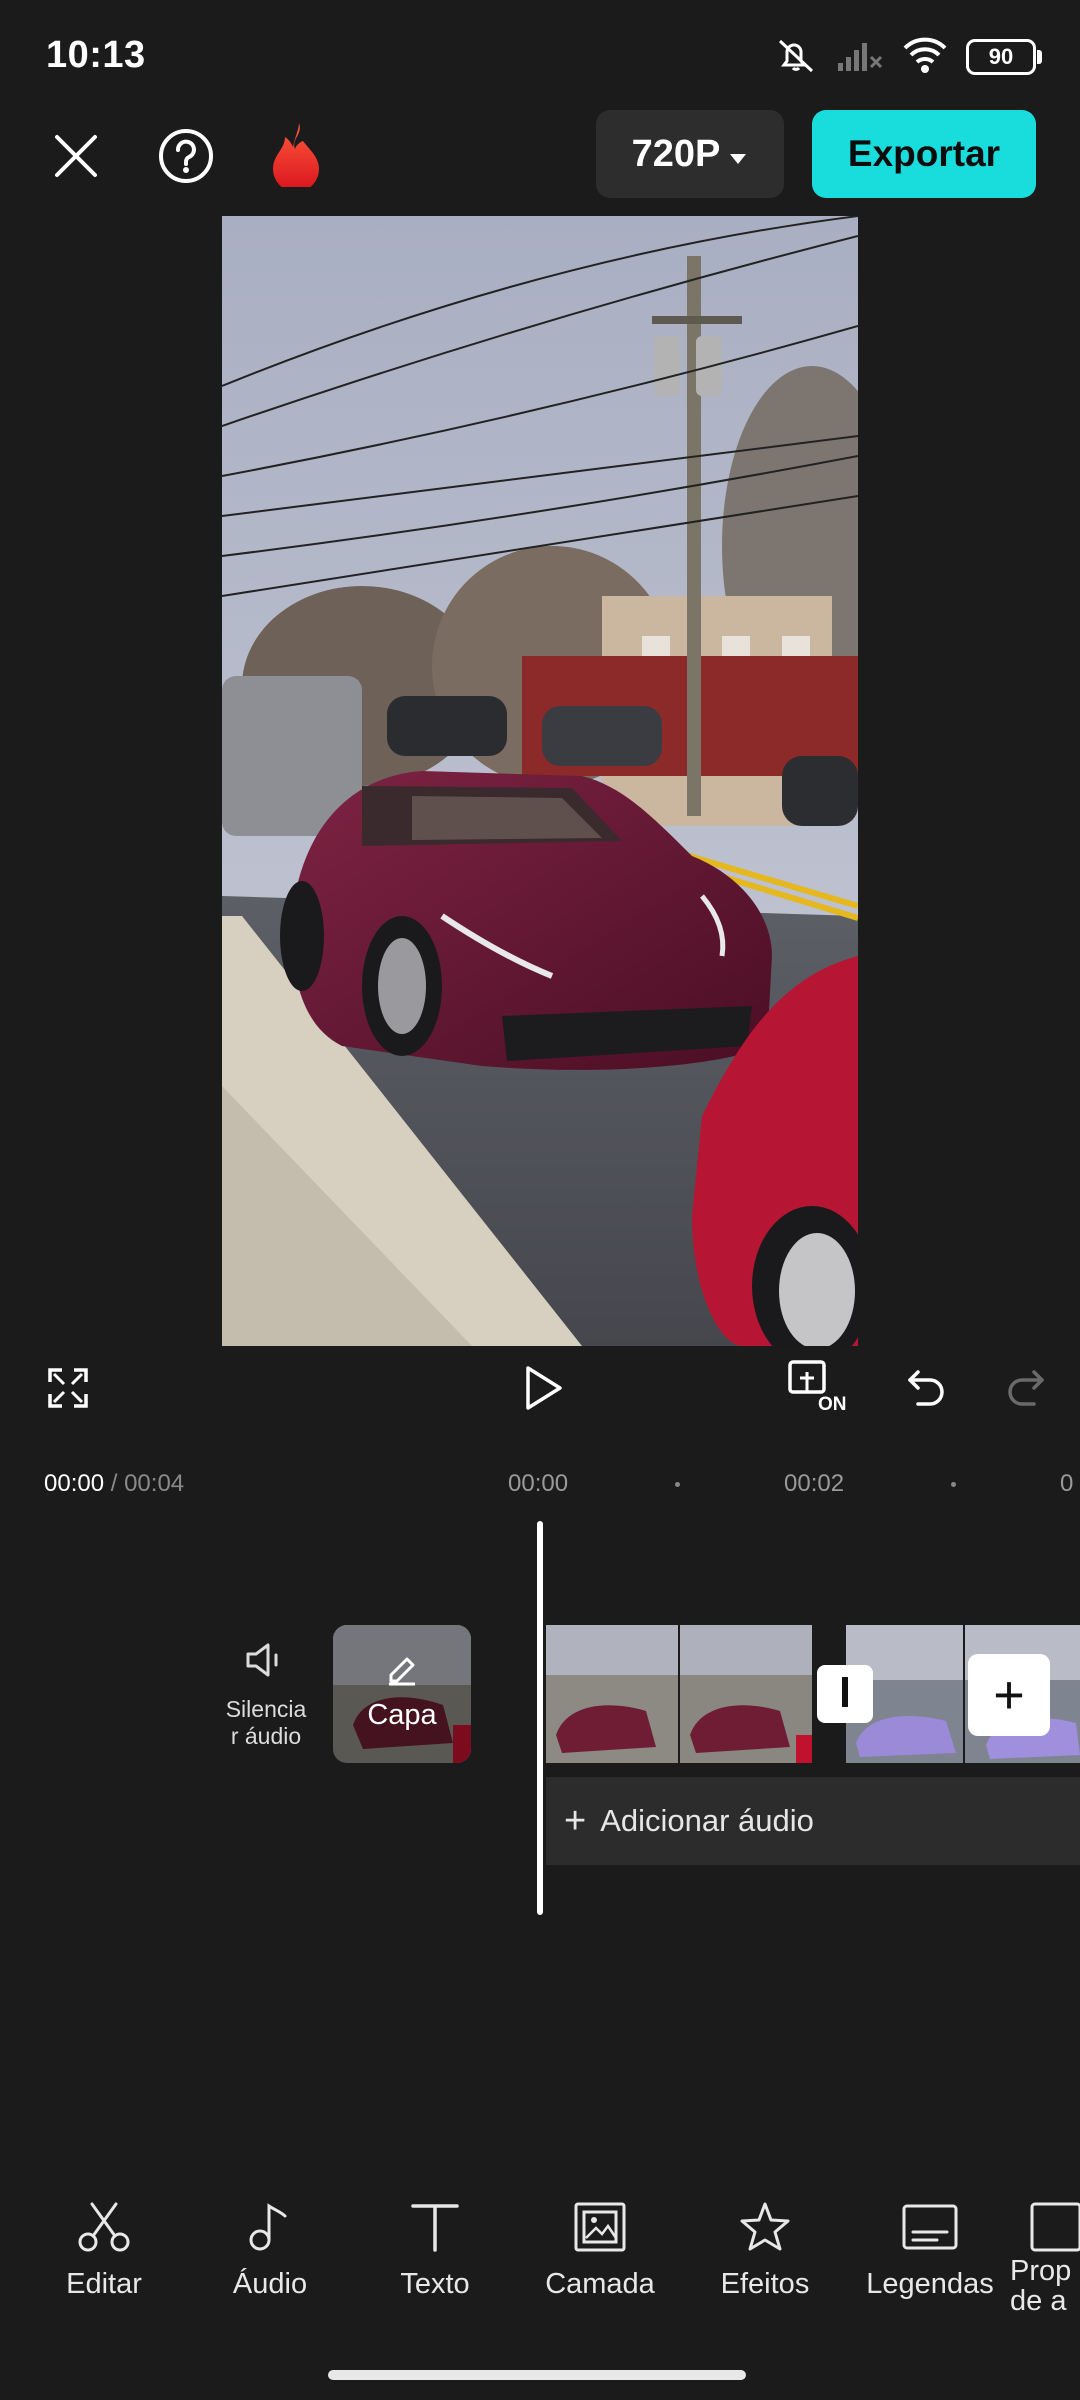  Describe the element at coordinates (925, 57) in the screenshot. I see `wifi-icon` at that location.